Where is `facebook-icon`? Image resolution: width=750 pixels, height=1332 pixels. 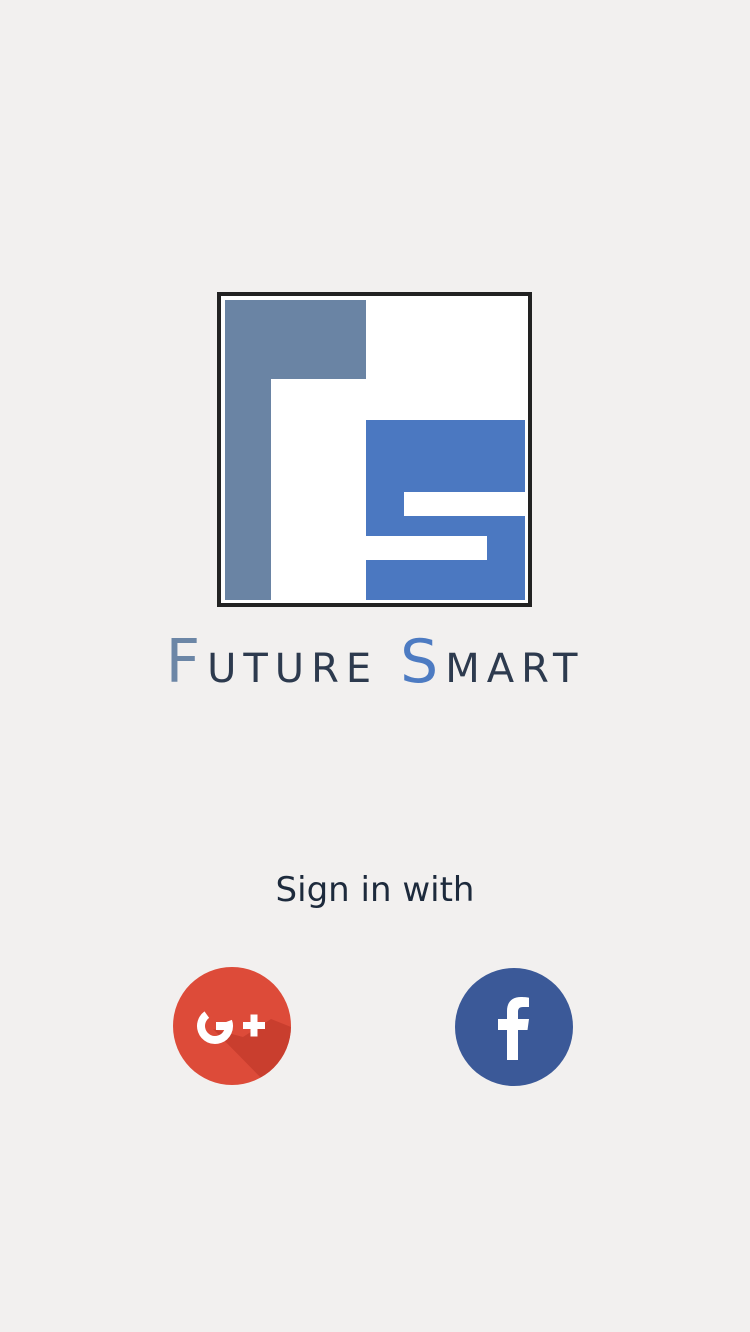
facebook-icon is located at coordinates (514, 1027).